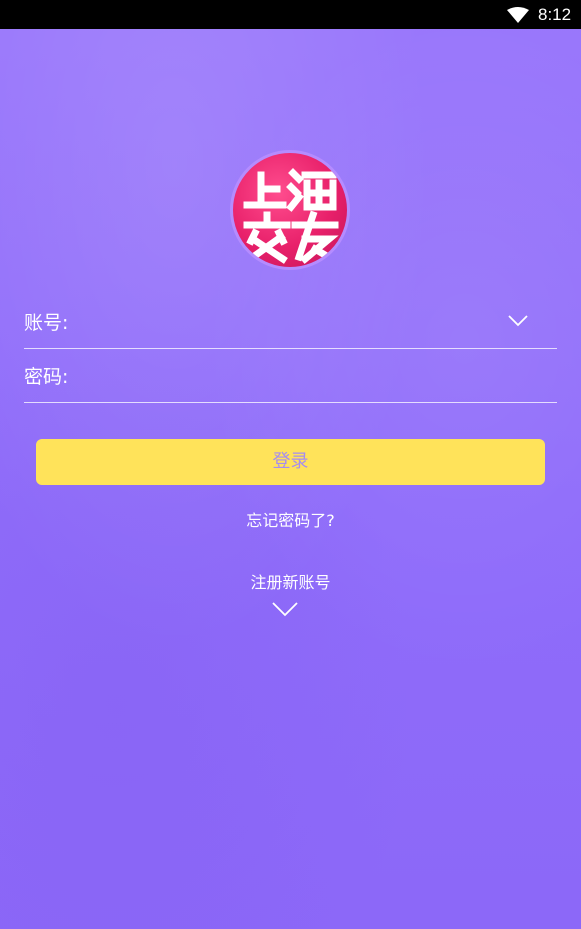 This screenshot has width=581, height=929. What do you see at coordinates (46, 377) in the screenshot?
I see `password-label: 密码:` at bounding box center [46, 377].